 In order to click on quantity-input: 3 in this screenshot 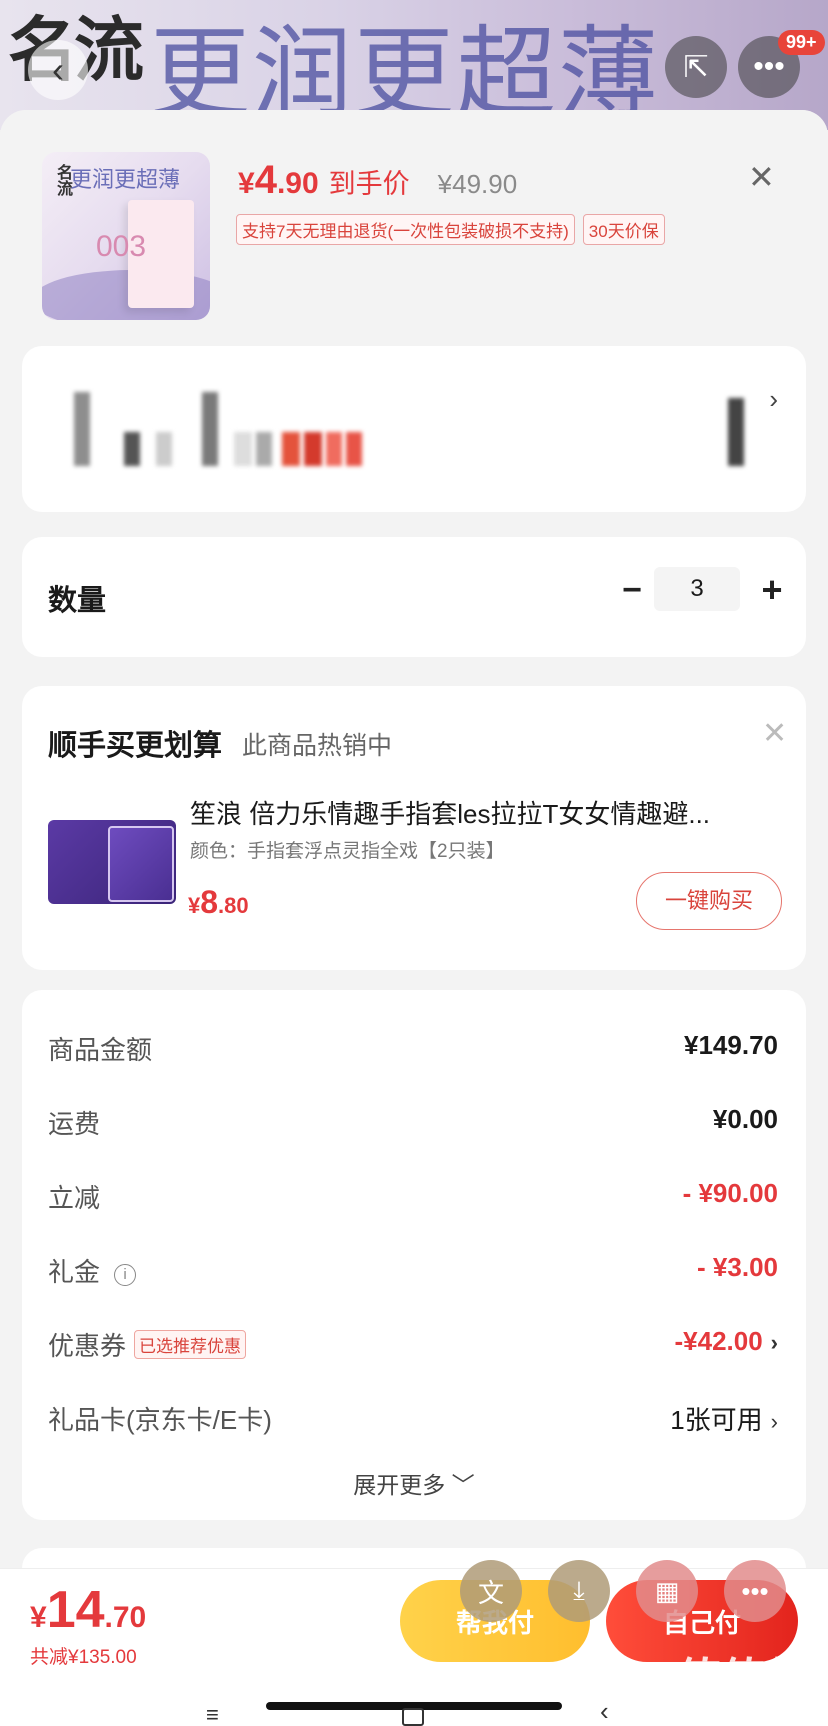, I will do `click(697, 589)`.